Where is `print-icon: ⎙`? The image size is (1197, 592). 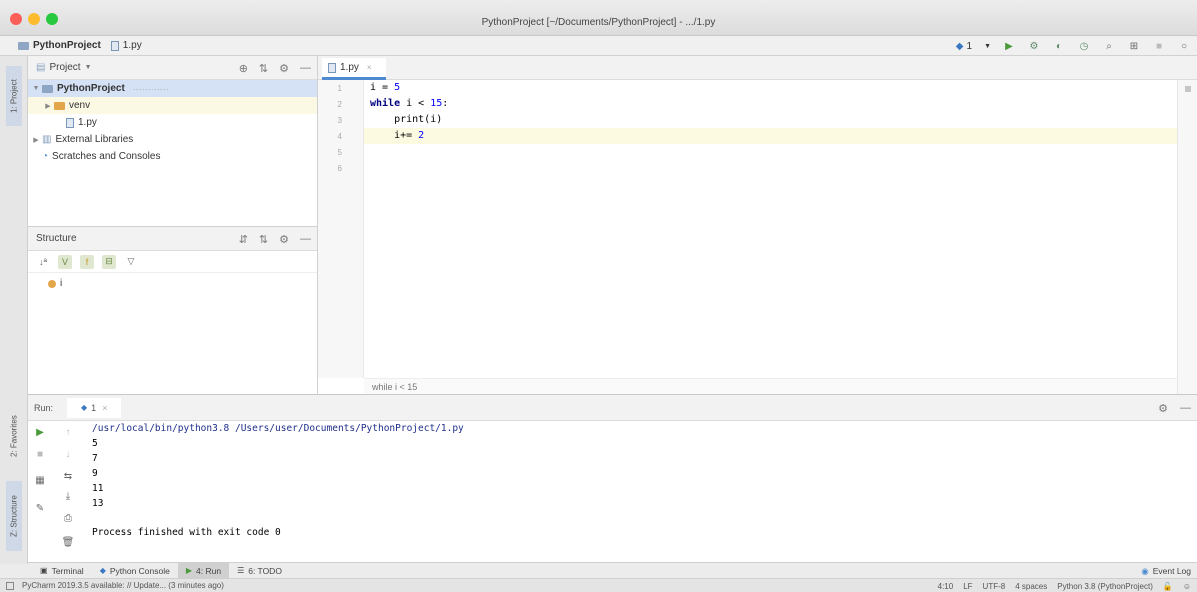 print-icon: ⎙ is located at coordinates (68, 518).